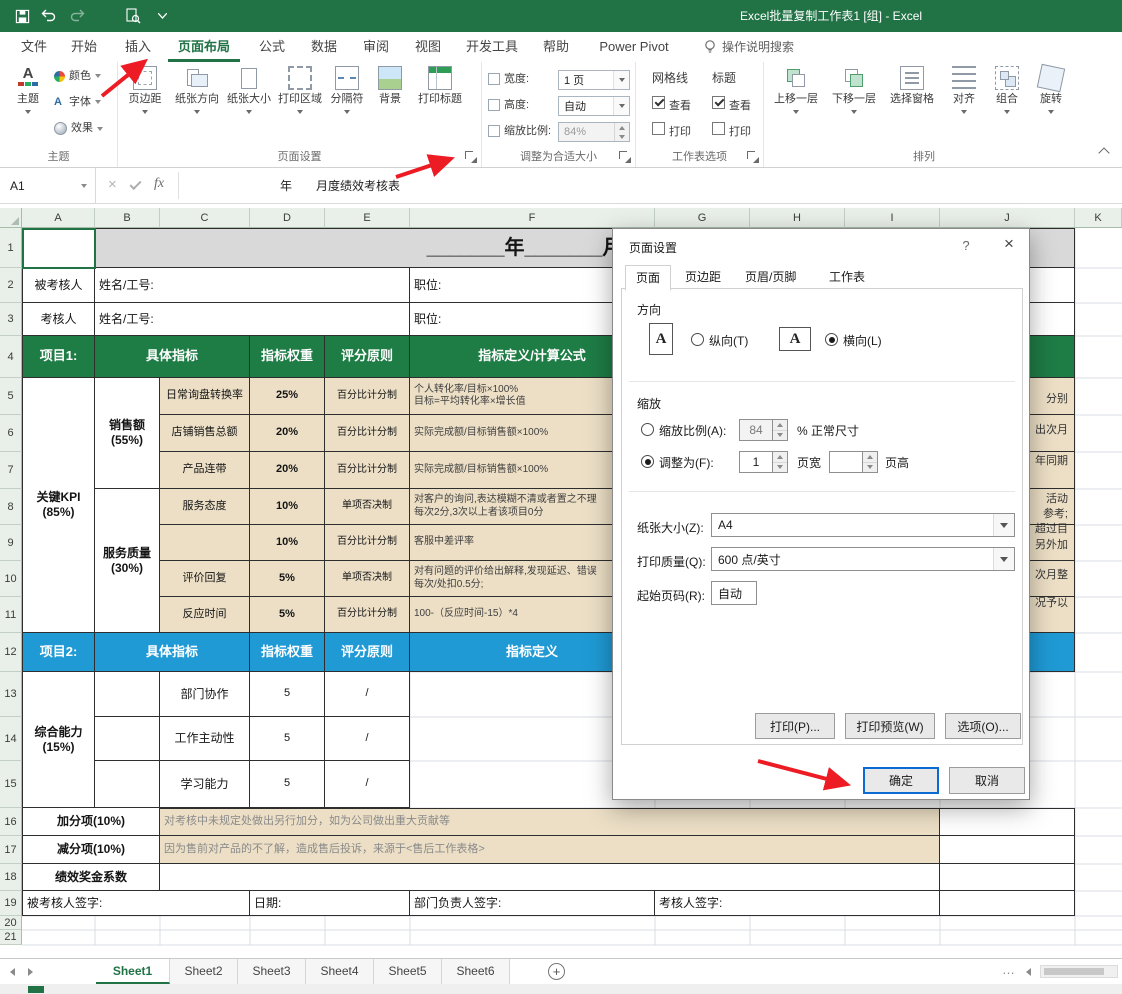 The image size is (1122, 994). Describe the element at coordinates (647, 429) in the screenshot. I see `zoom-radio` at that location.